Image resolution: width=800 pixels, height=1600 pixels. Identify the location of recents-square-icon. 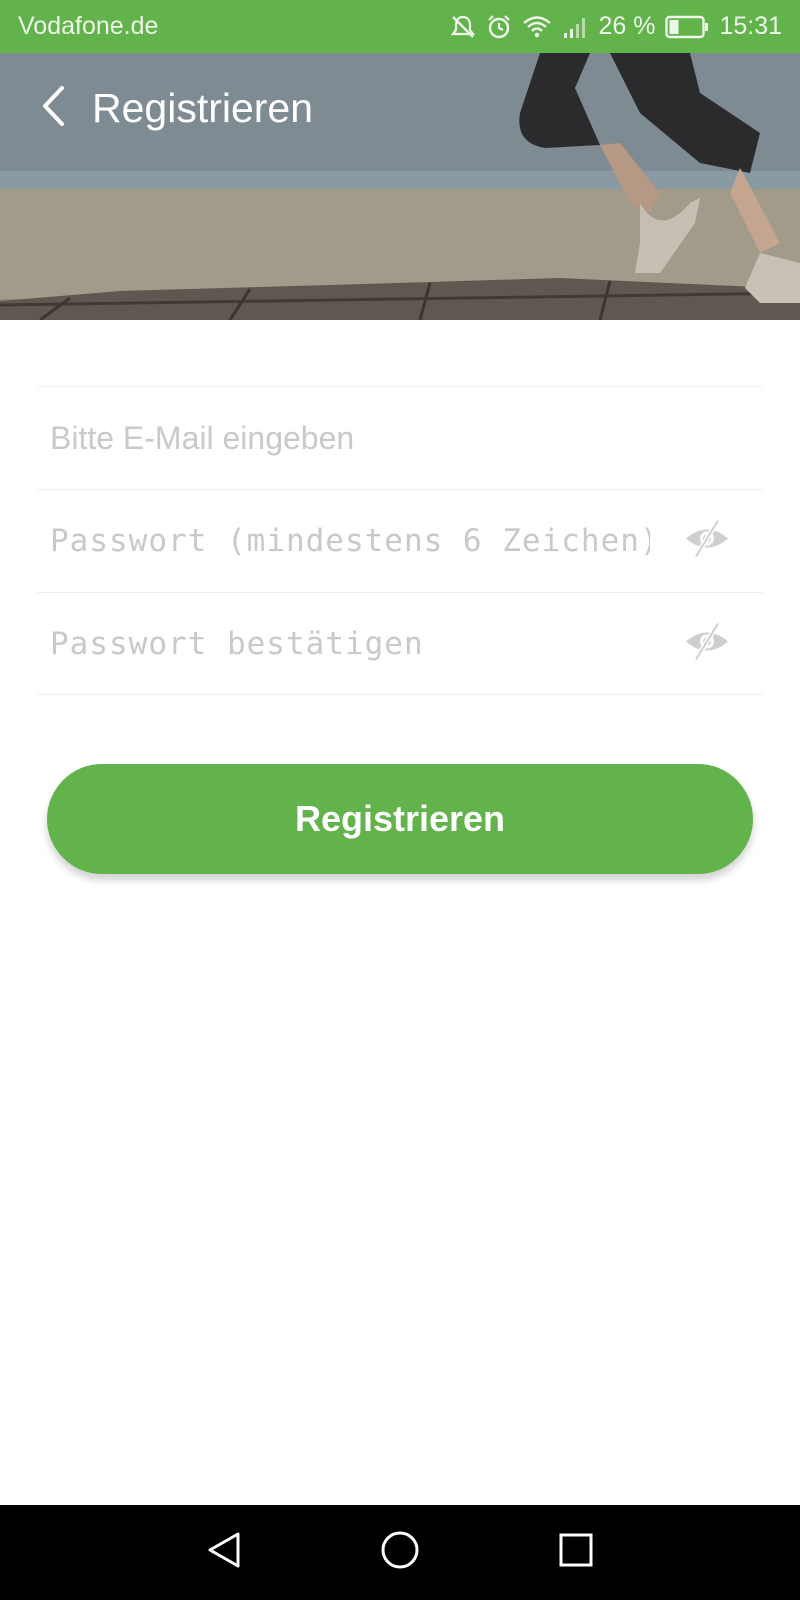
(576, 1552).